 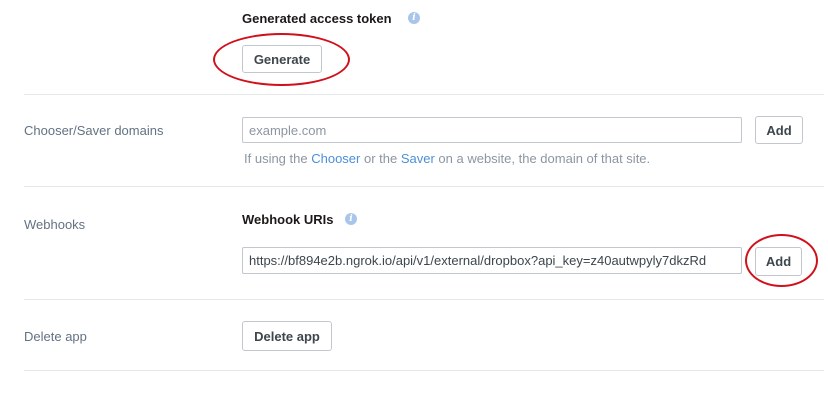 I want to click on add-domain-button: Add, so click(x=779, y=130).